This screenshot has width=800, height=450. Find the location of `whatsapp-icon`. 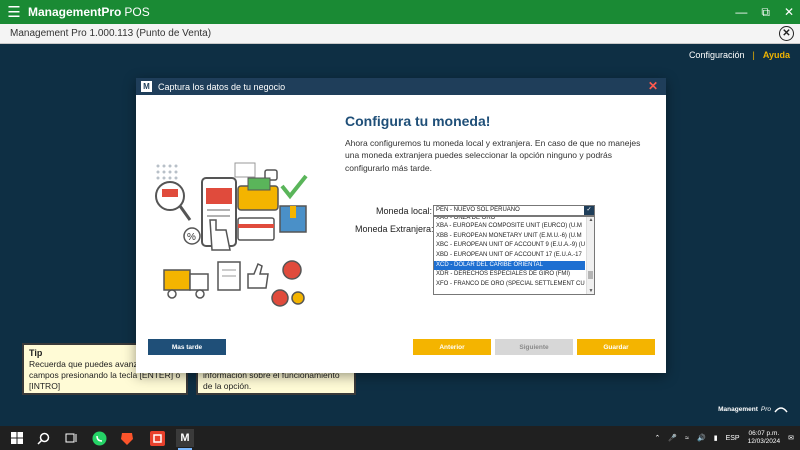

whatsapp-icon is located at coordinates (99, 438).